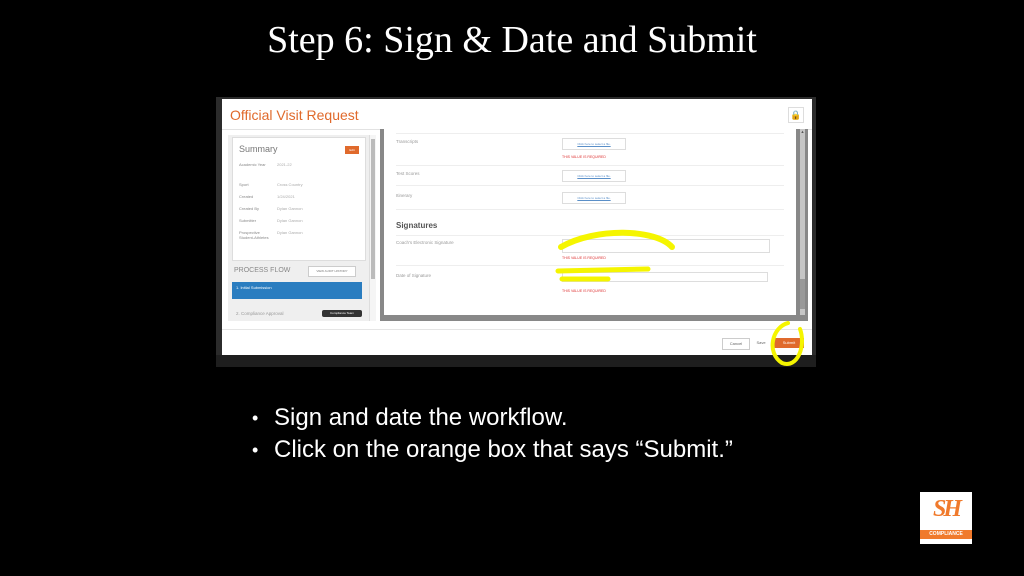 The height and width of the screenshot is (576, 1024). What do you see at coordinates (761, 343) in the screenshot?
I see `save-button: Save` at bounding box center [761, 343].